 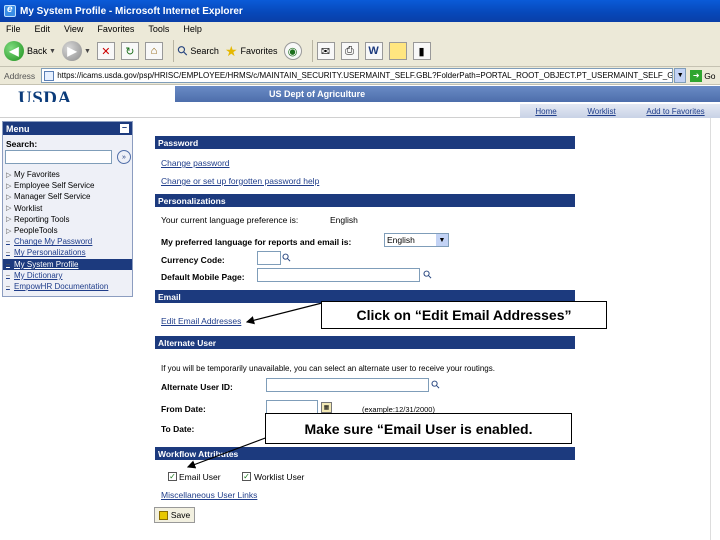 I want to click on email-user-label: Email User, so click(x=200, y=477).